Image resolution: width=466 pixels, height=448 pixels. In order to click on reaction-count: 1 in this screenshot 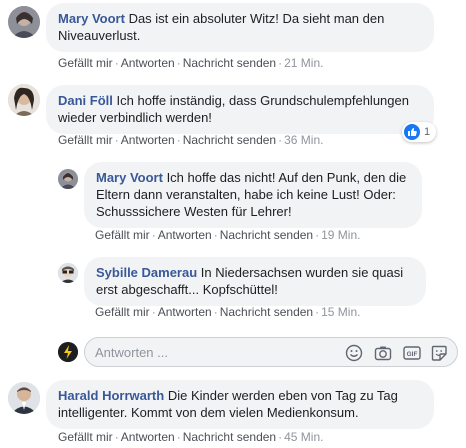, I will do `click(419, 132)`.